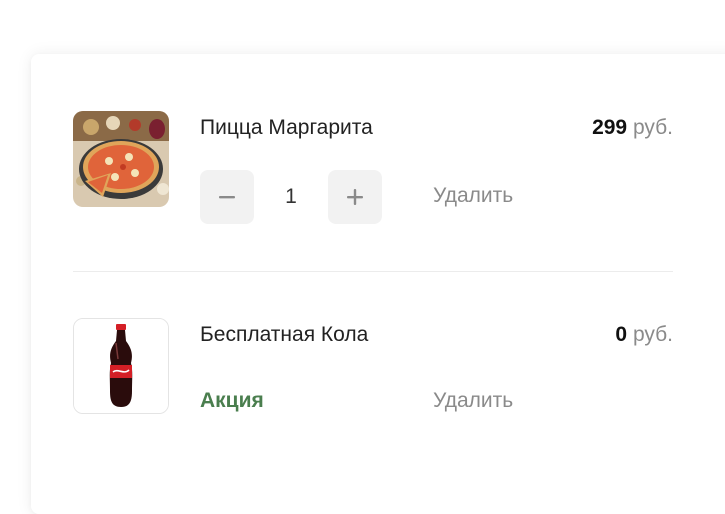  Describe the element at coordinates (121, 366) in the screenshot. I see `cola-bottle-image` at that location.